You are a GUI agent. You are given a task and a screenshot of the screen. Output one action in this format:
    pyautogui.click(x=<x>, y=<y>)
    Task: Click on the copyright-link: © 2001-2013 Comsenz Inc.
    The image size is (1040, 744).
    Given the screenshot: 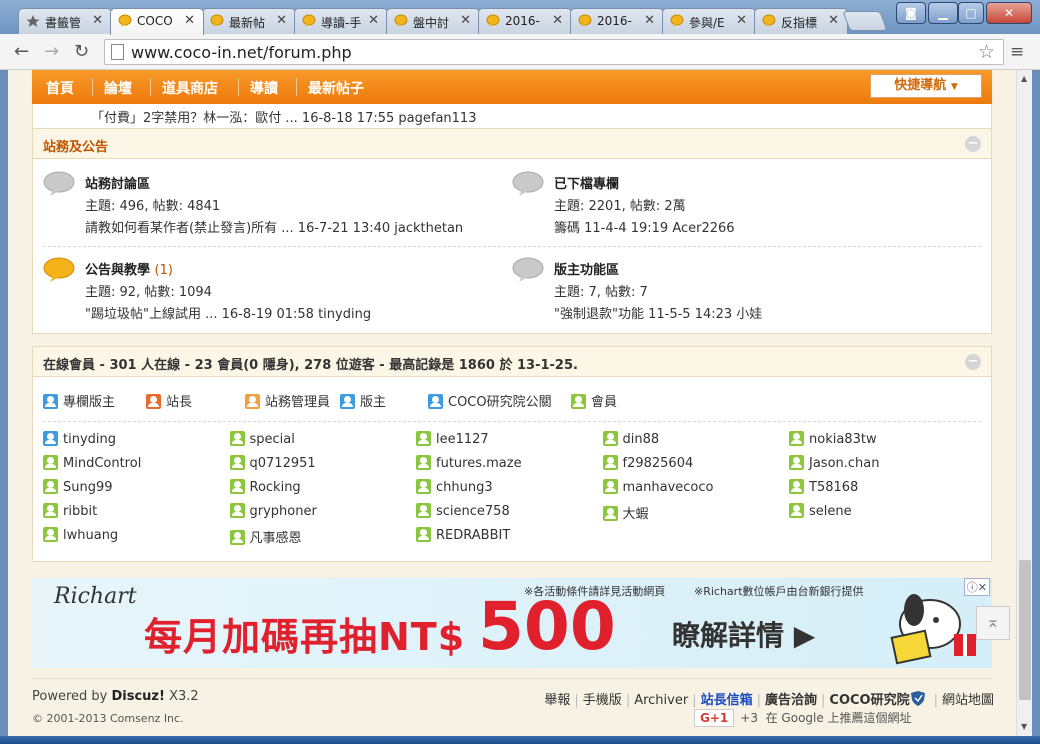 What is the action you would take?
    pyautogui.click(x=108, y=718)
    